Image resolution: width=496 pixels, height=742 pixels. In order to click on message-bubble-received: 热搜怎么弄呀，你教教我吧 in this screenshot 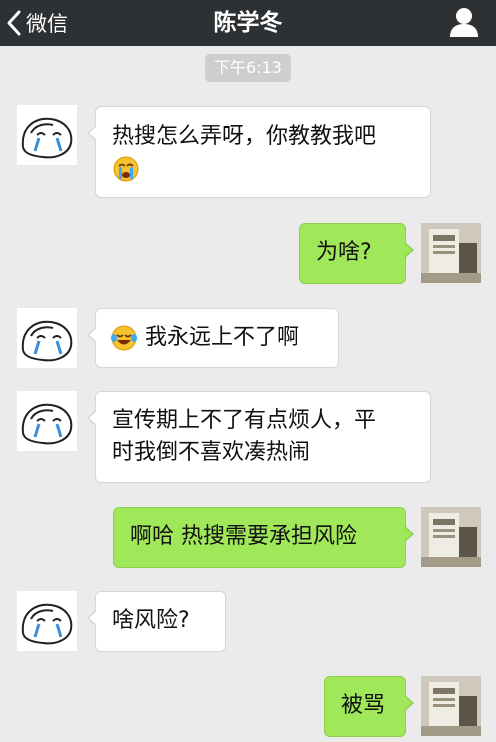, I will do `click(259, 152)`.